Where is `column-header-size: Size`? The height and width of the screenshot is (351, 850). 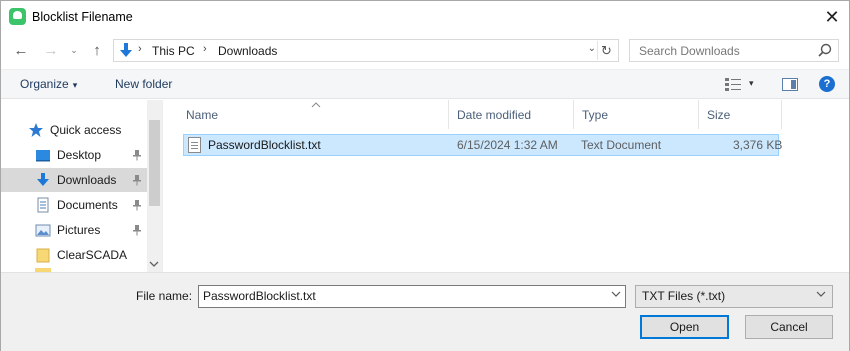 column-header-size: Size is located at coordinates (740, 114).